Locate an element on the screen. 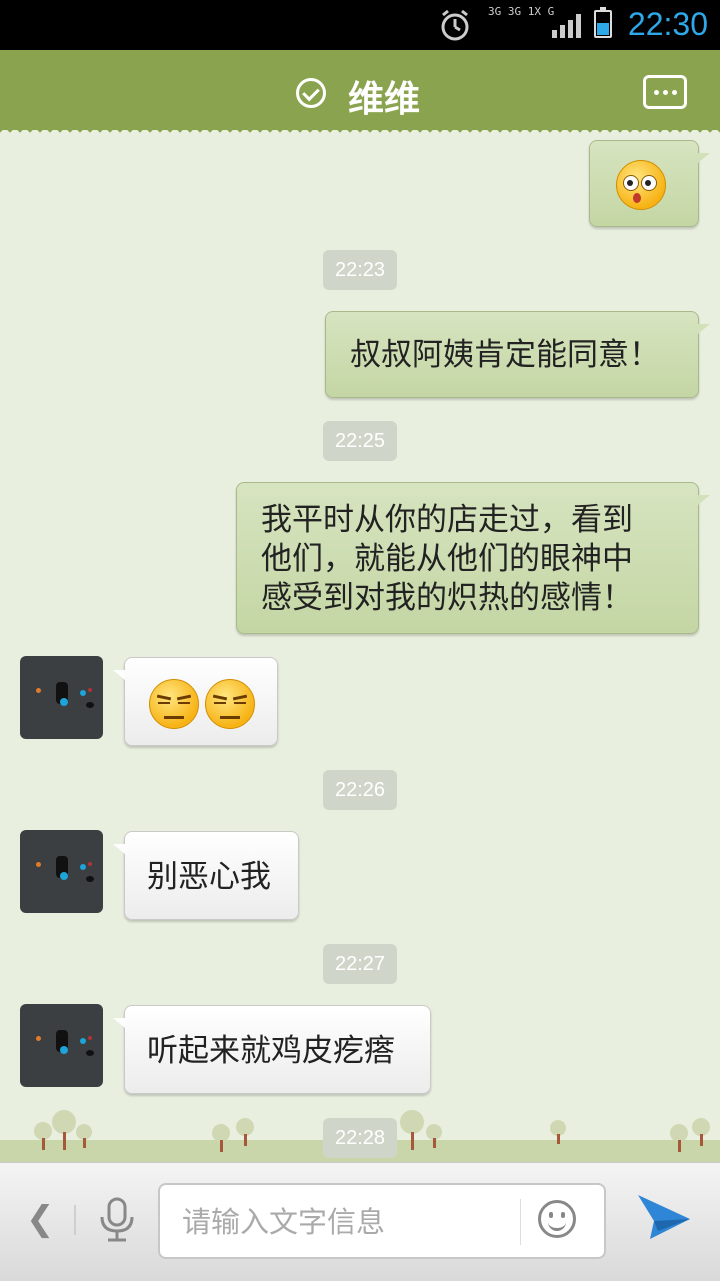  chat-header: 维维 is located at coordinates (360, 90).